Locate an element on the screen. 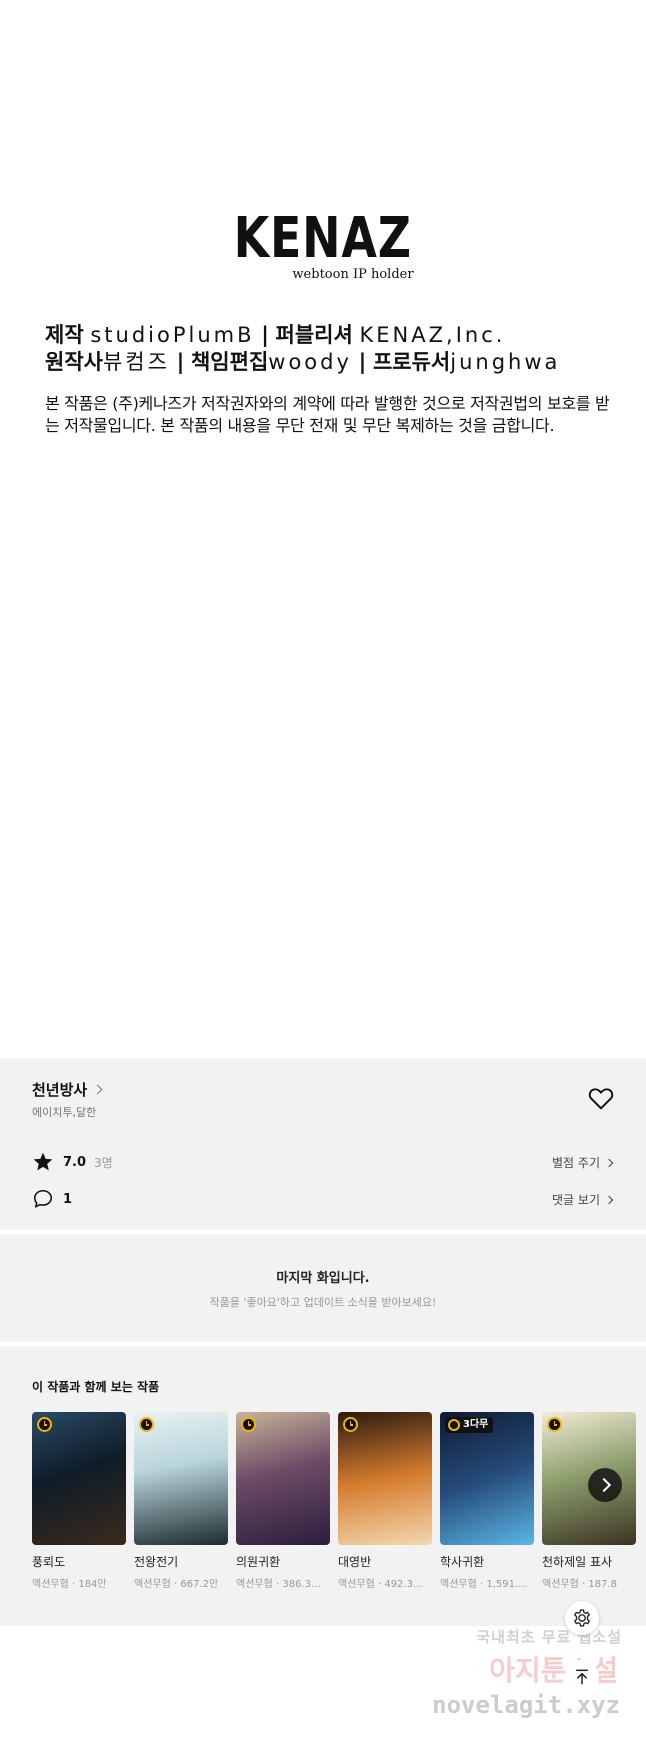  recommendation-card: 천하제일 표사 액션무협 · 187.8 is located at coordinates (589, 1501).